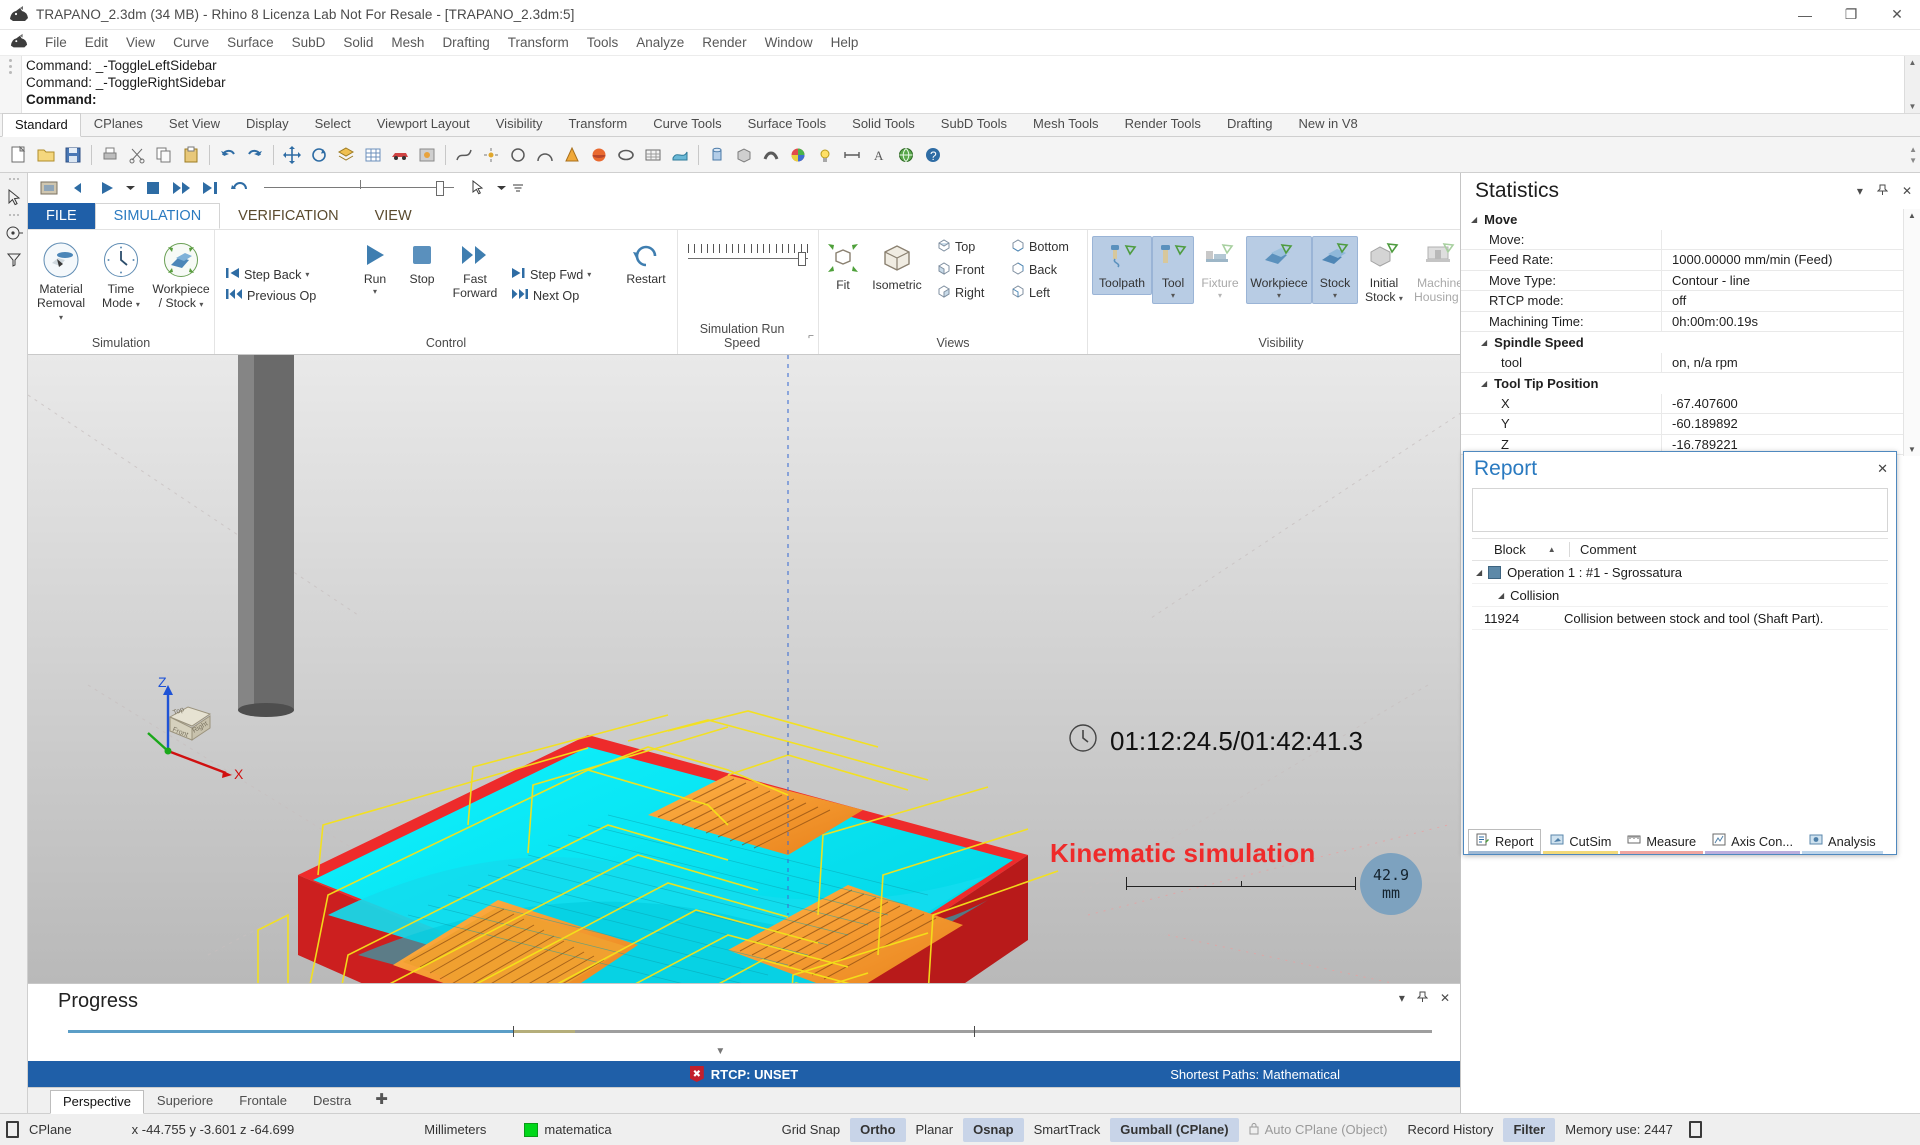 Image resolution: width=1920 pixels, height=1145 pixels. What do you see at coordinates (811, 336) in the screenshot?
I see `run-speed-dialog-launcher-icon: ⌐` at bounding box center [811, 336].